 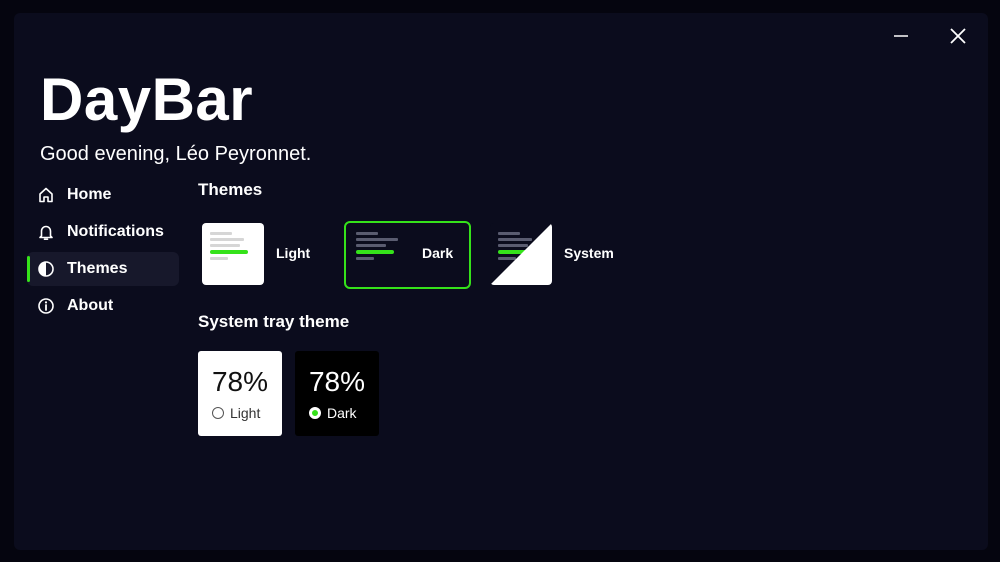 I want to click on theme-option-dark: Dark, so click(x=407, y=256).